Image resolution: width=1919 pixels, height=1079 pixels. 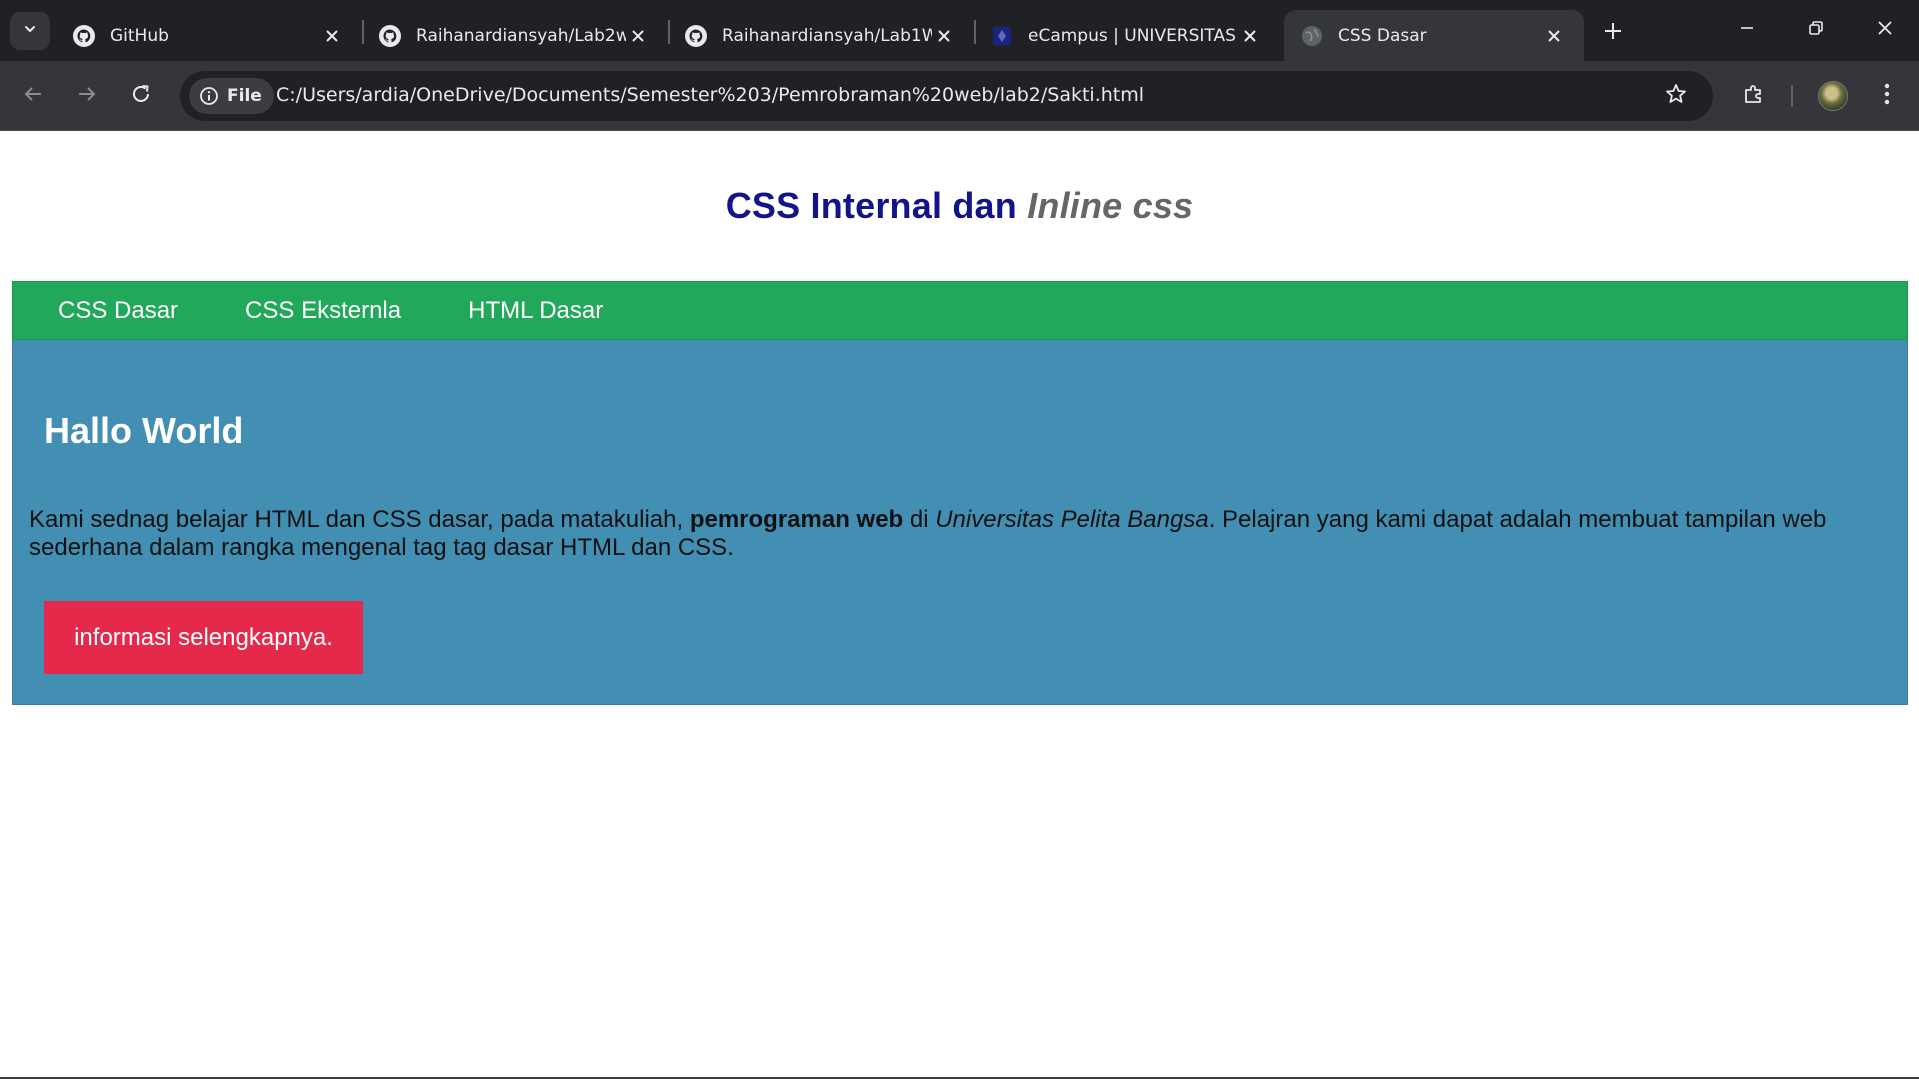 I want to click on site-info-chip: File, so click(x=231, y=96).